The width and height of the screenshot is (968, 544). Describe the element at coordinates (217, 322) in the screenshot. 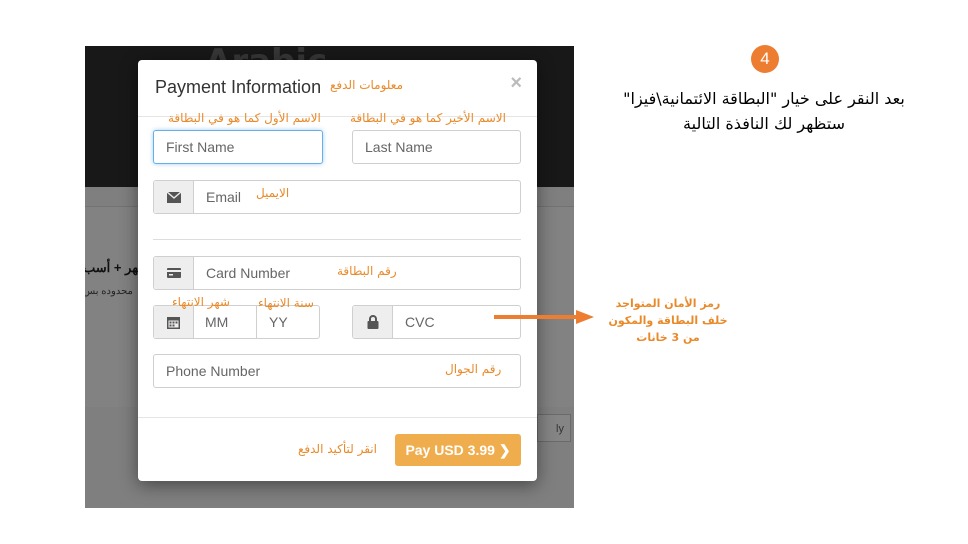

I see `expiry-month-placeholder: MM` at that location.